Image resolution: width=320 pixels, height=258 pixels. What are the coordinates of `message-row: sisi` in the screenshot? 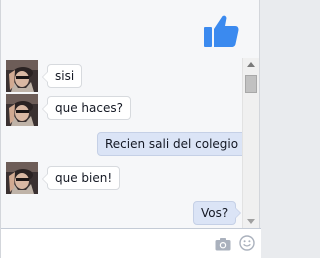 It's located at (121, 76).